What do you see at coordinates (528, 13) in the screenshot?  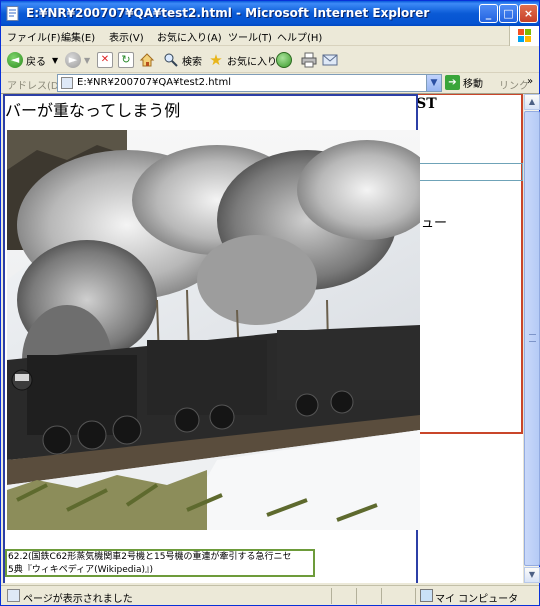 I see `close-button: ×` at bounding box center [528, 13].